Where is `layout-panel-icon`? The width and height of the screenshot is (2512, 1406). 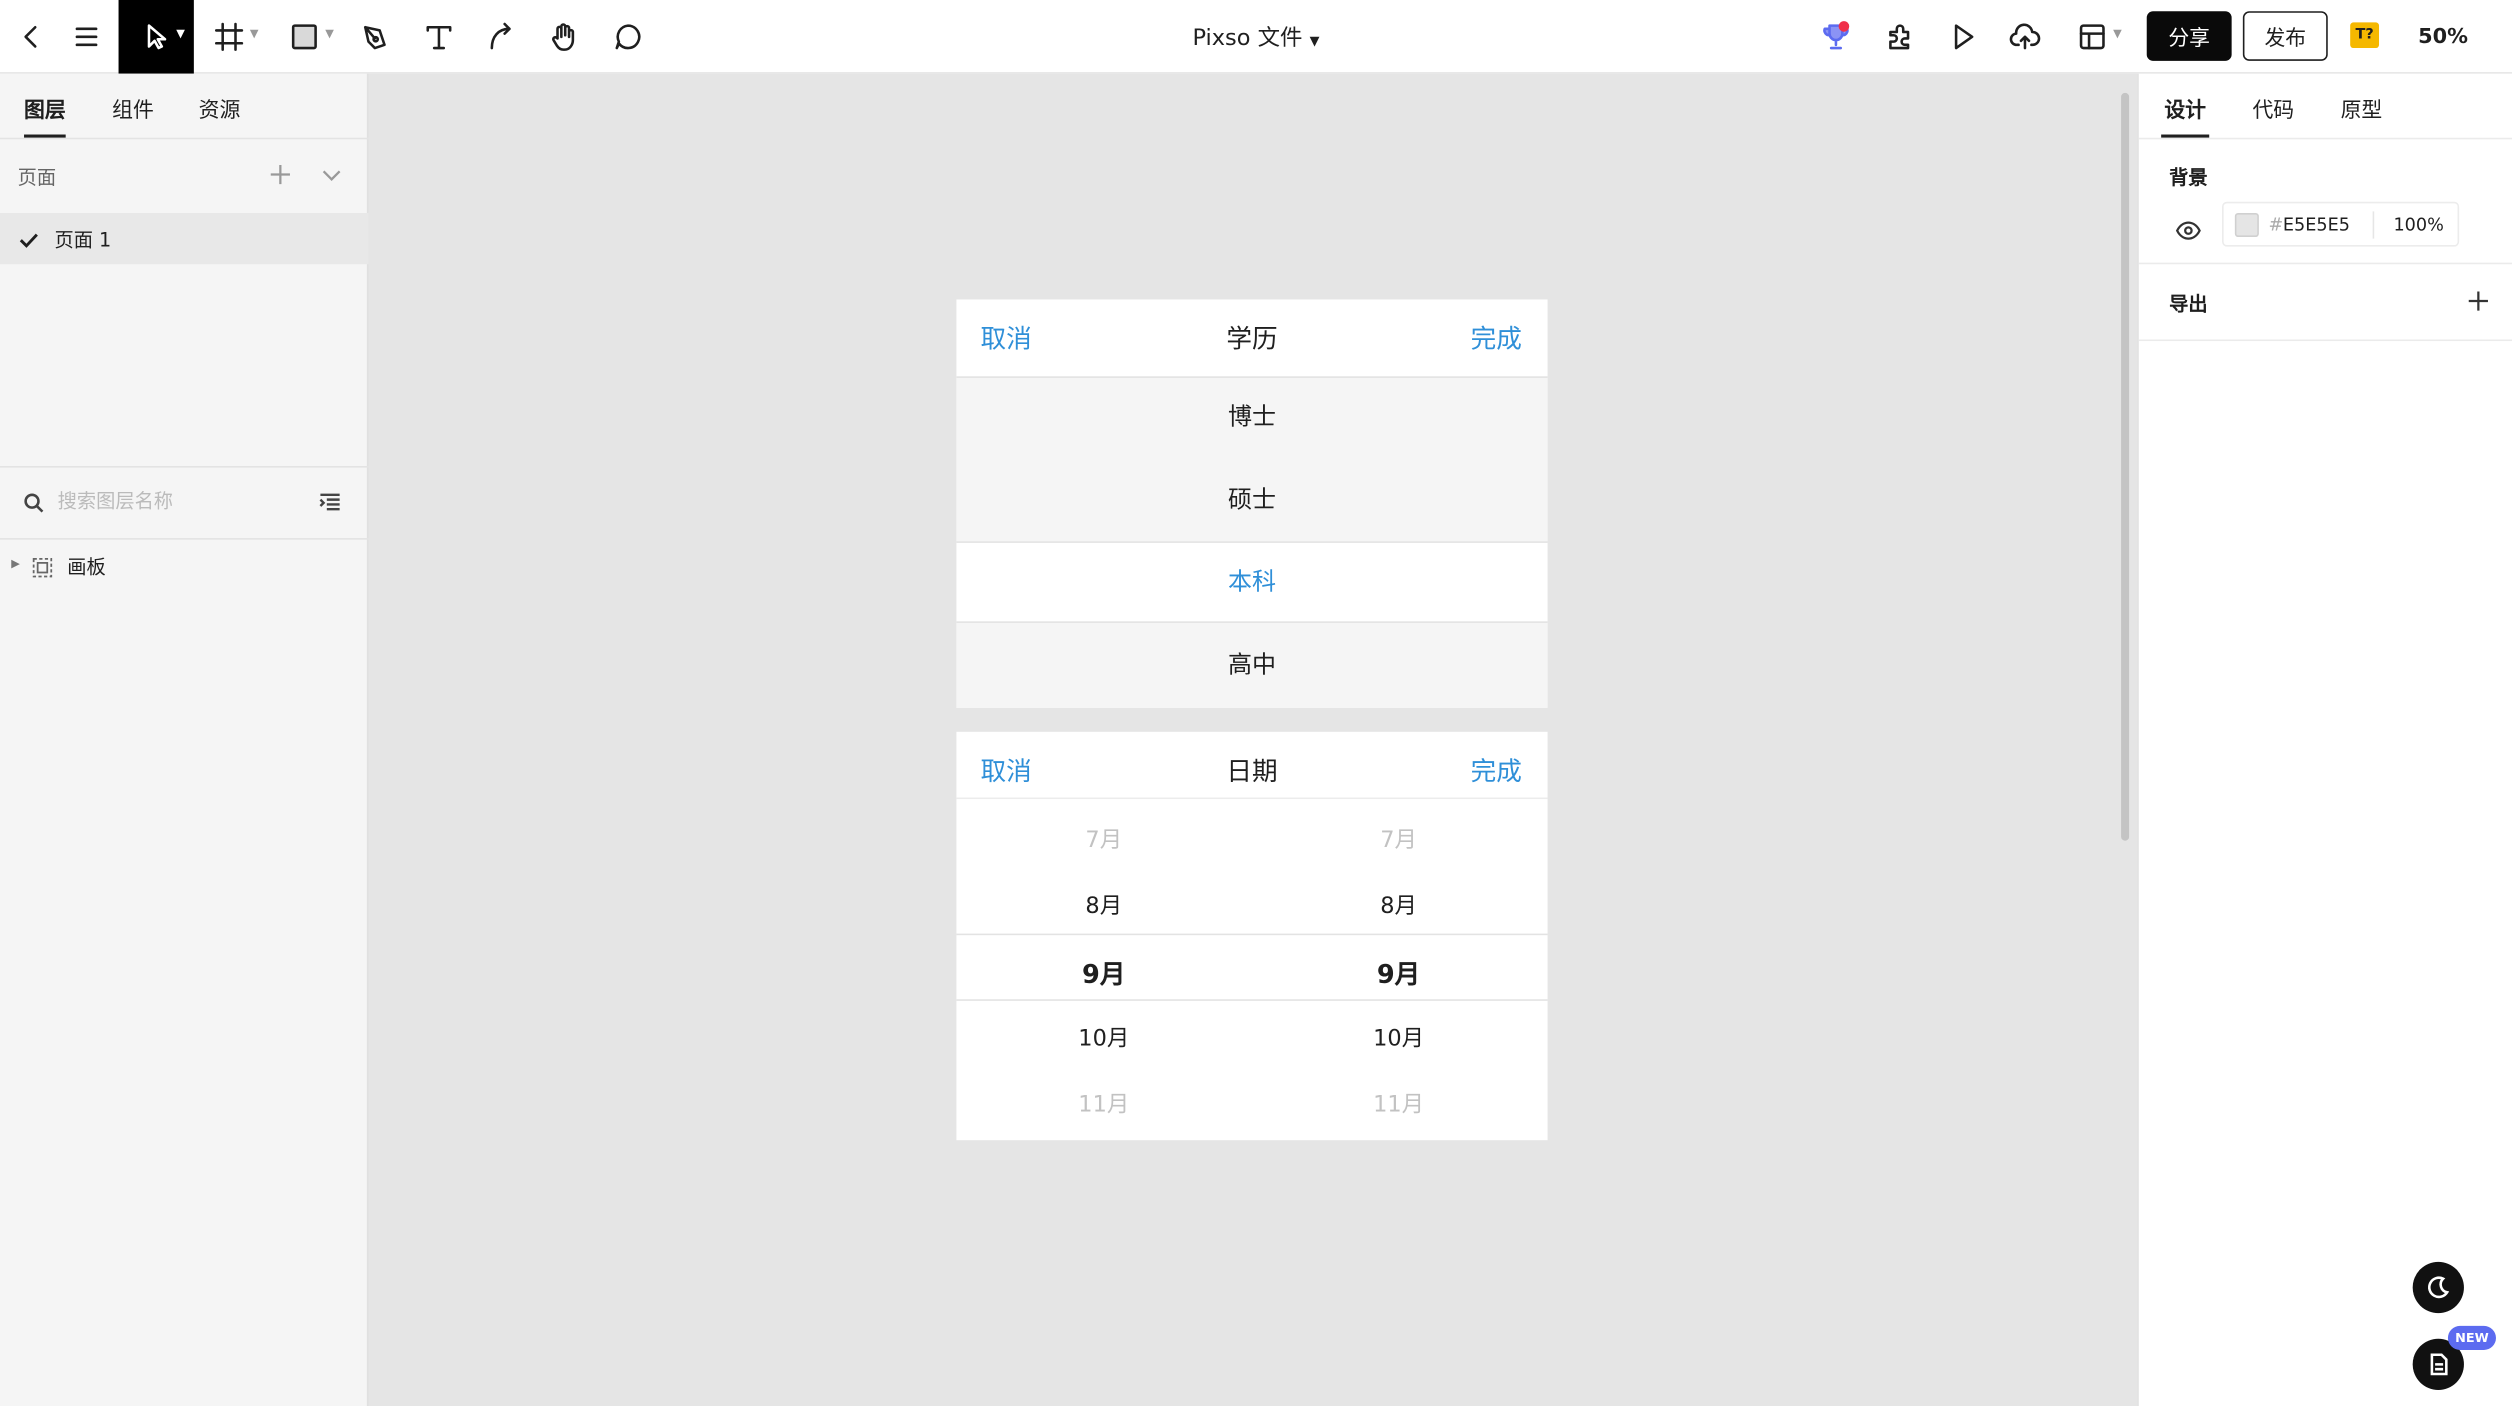 layout-panel-icon is located at coordinates (2092, 37).